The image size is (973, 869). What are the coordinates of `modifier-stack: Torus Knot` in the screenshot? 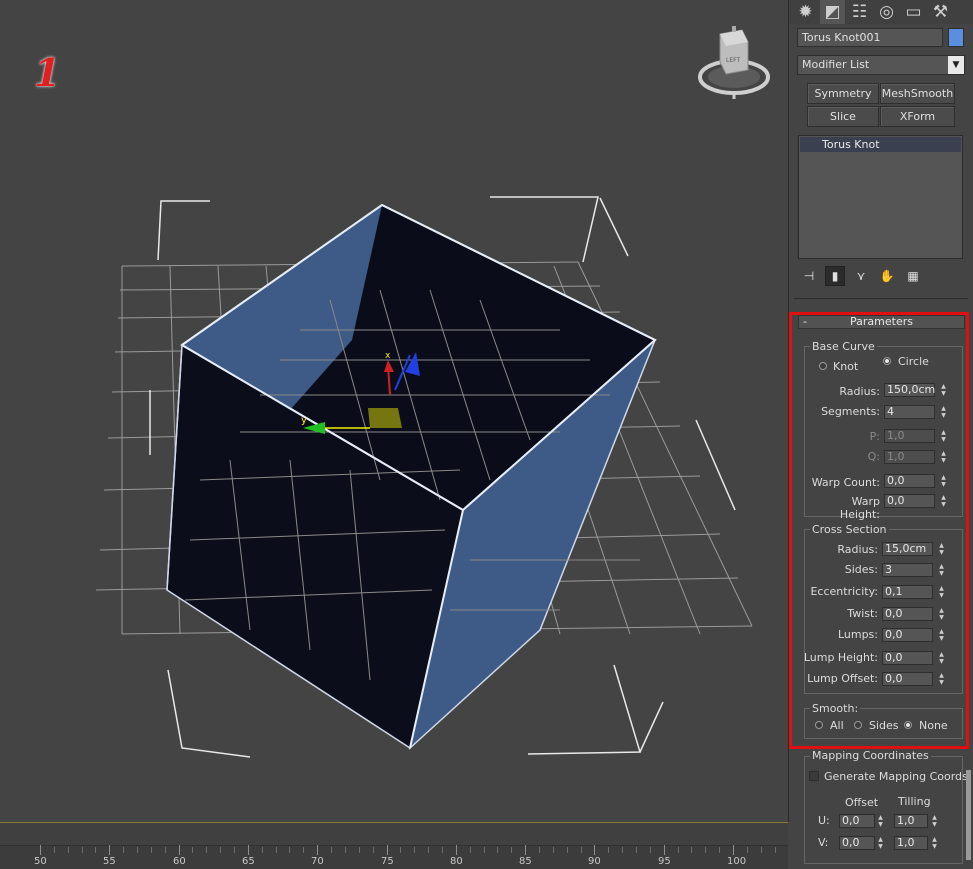 It's located at (880, 197).